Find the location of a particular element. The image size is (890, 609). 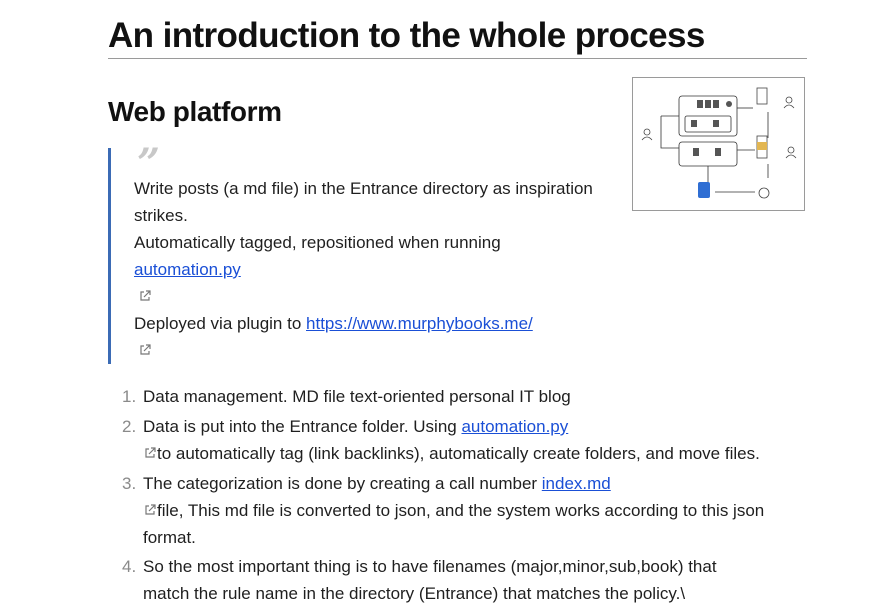

list-number: 1. is located at coordinates (129, 396).